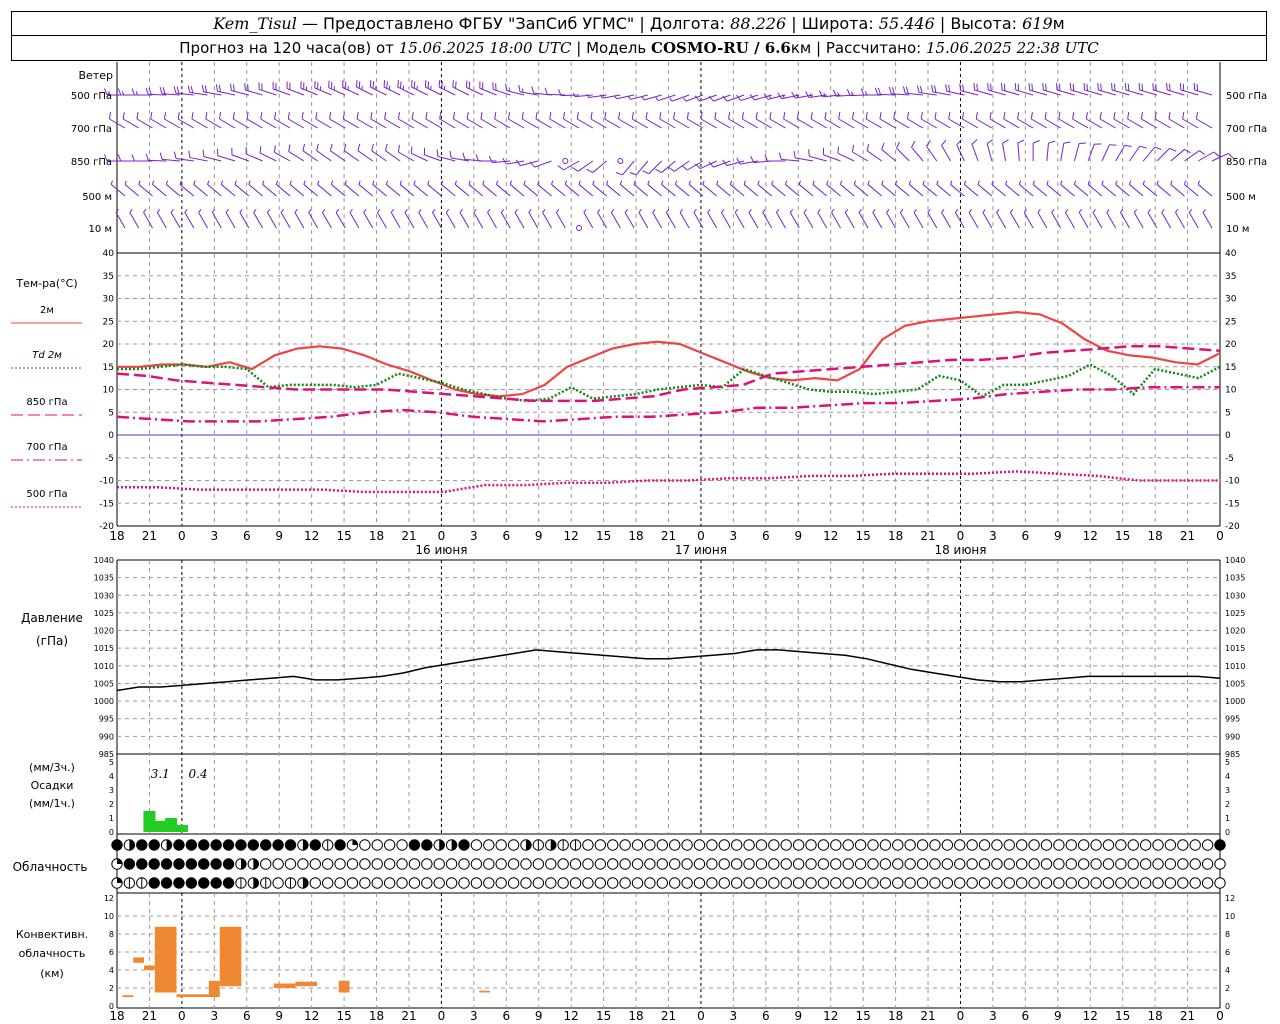  Describe the element at coordinates (539, 536) in the screenshot. I see `temp-xtick-label: 9` at that location.